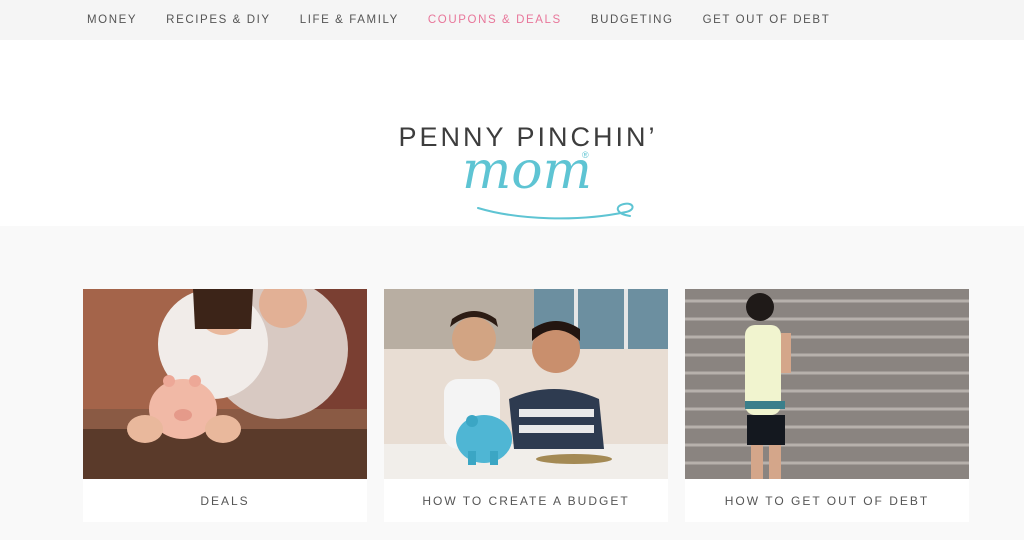 Image resolution: width=1024 pixels, height=540 pixels. I want to click on card-image-get-out-of-debt, so click(827, 384).